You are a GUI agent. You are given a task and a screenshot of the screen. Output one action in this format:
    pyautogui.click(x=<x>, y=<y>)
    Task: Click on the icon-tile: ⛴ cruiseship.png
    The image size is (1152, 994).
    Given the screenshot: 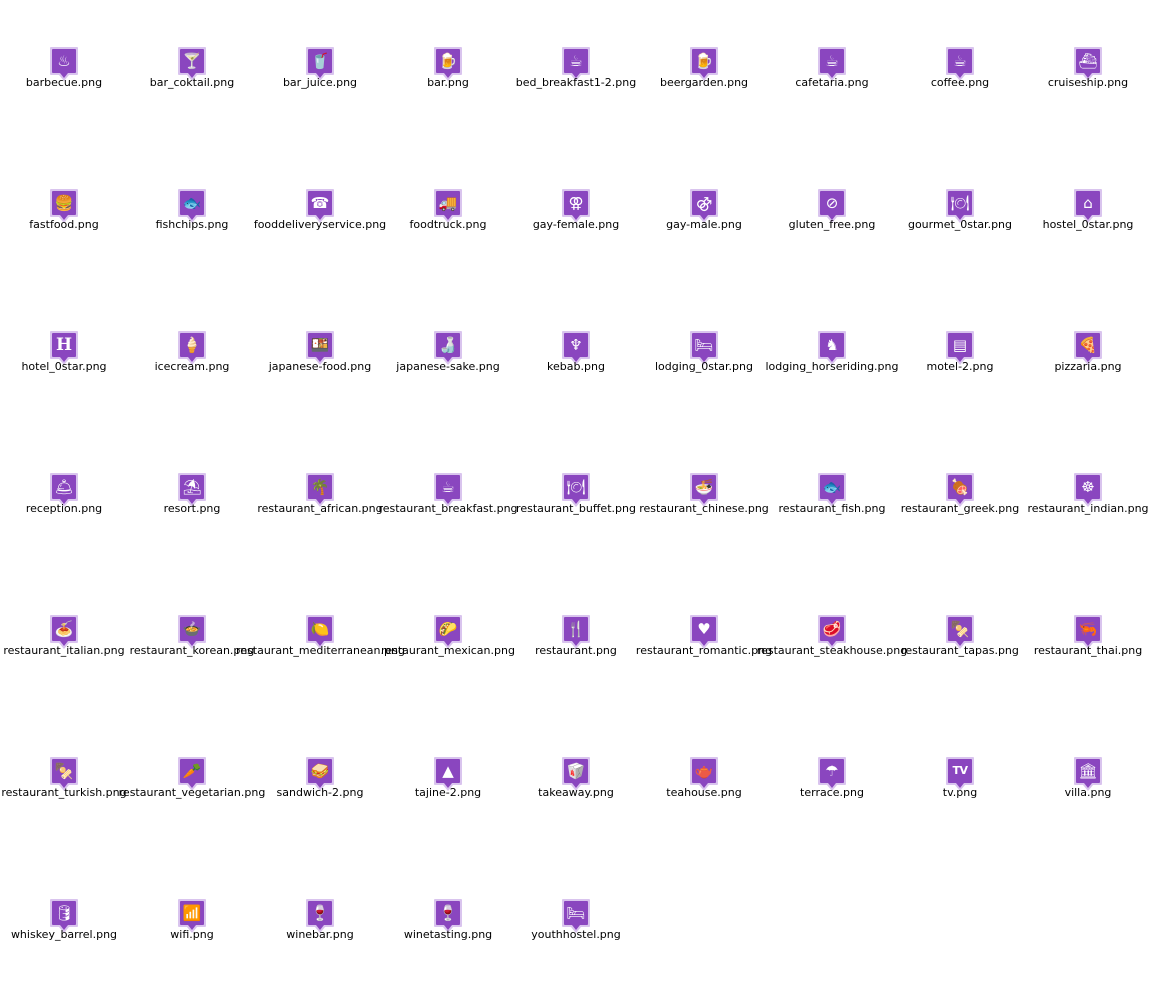 What is the action you would take?
    pyautogui.click(x=1088, y=71)
    